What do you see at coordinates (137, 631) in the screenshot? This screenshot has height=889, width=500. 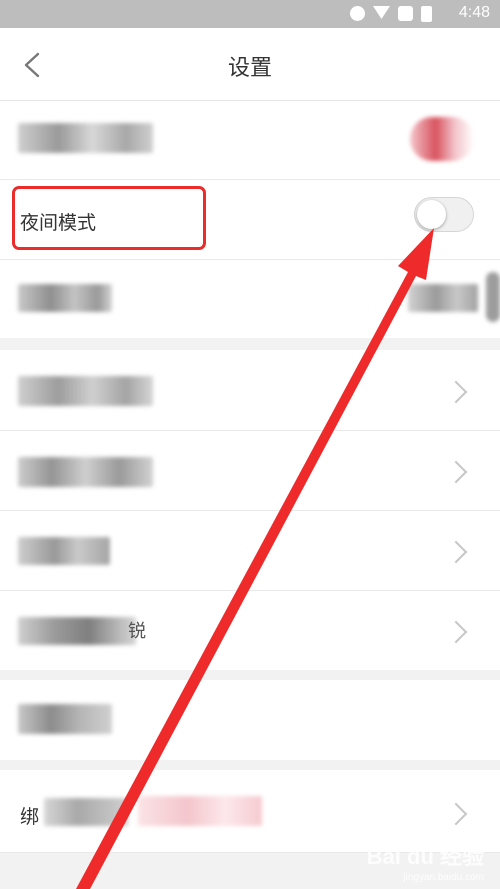 I see `blurred-tail-char: 锐` at bounding box center [137, 631].